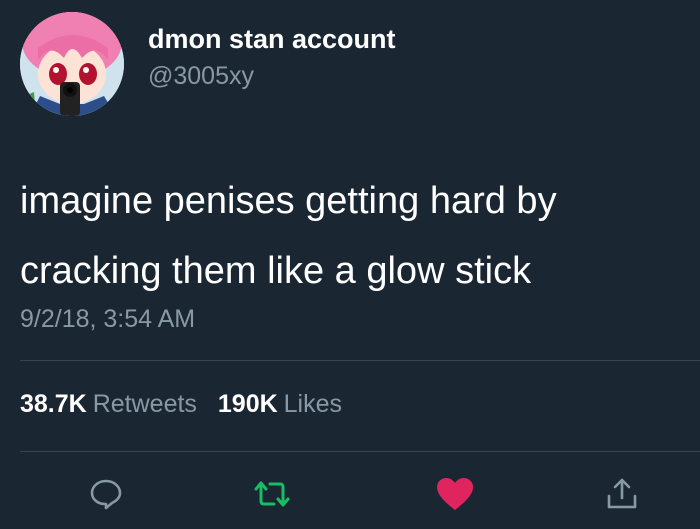  What do you see at coordinates (247, 404) in the screenshot?
I see `likes-count: 190K` at bounding box center [247, 404].